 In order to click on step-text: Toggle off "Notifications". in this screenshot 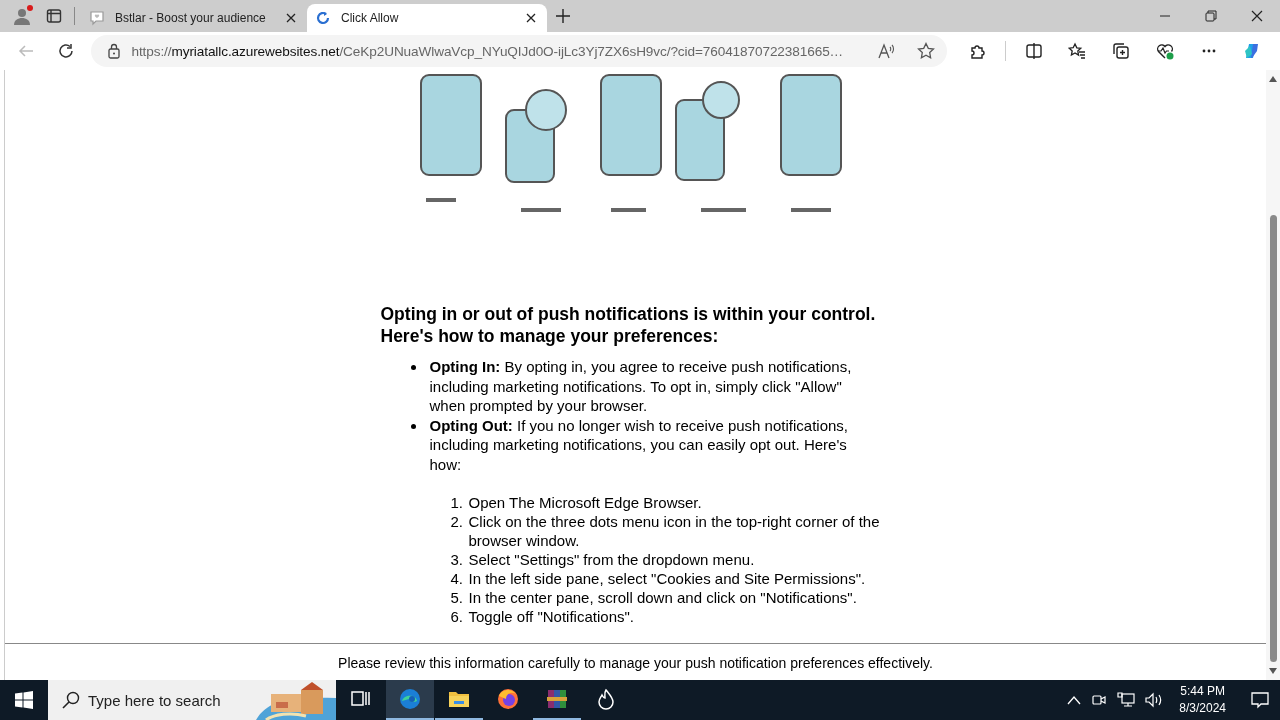, I will do `click(551, 616)`.